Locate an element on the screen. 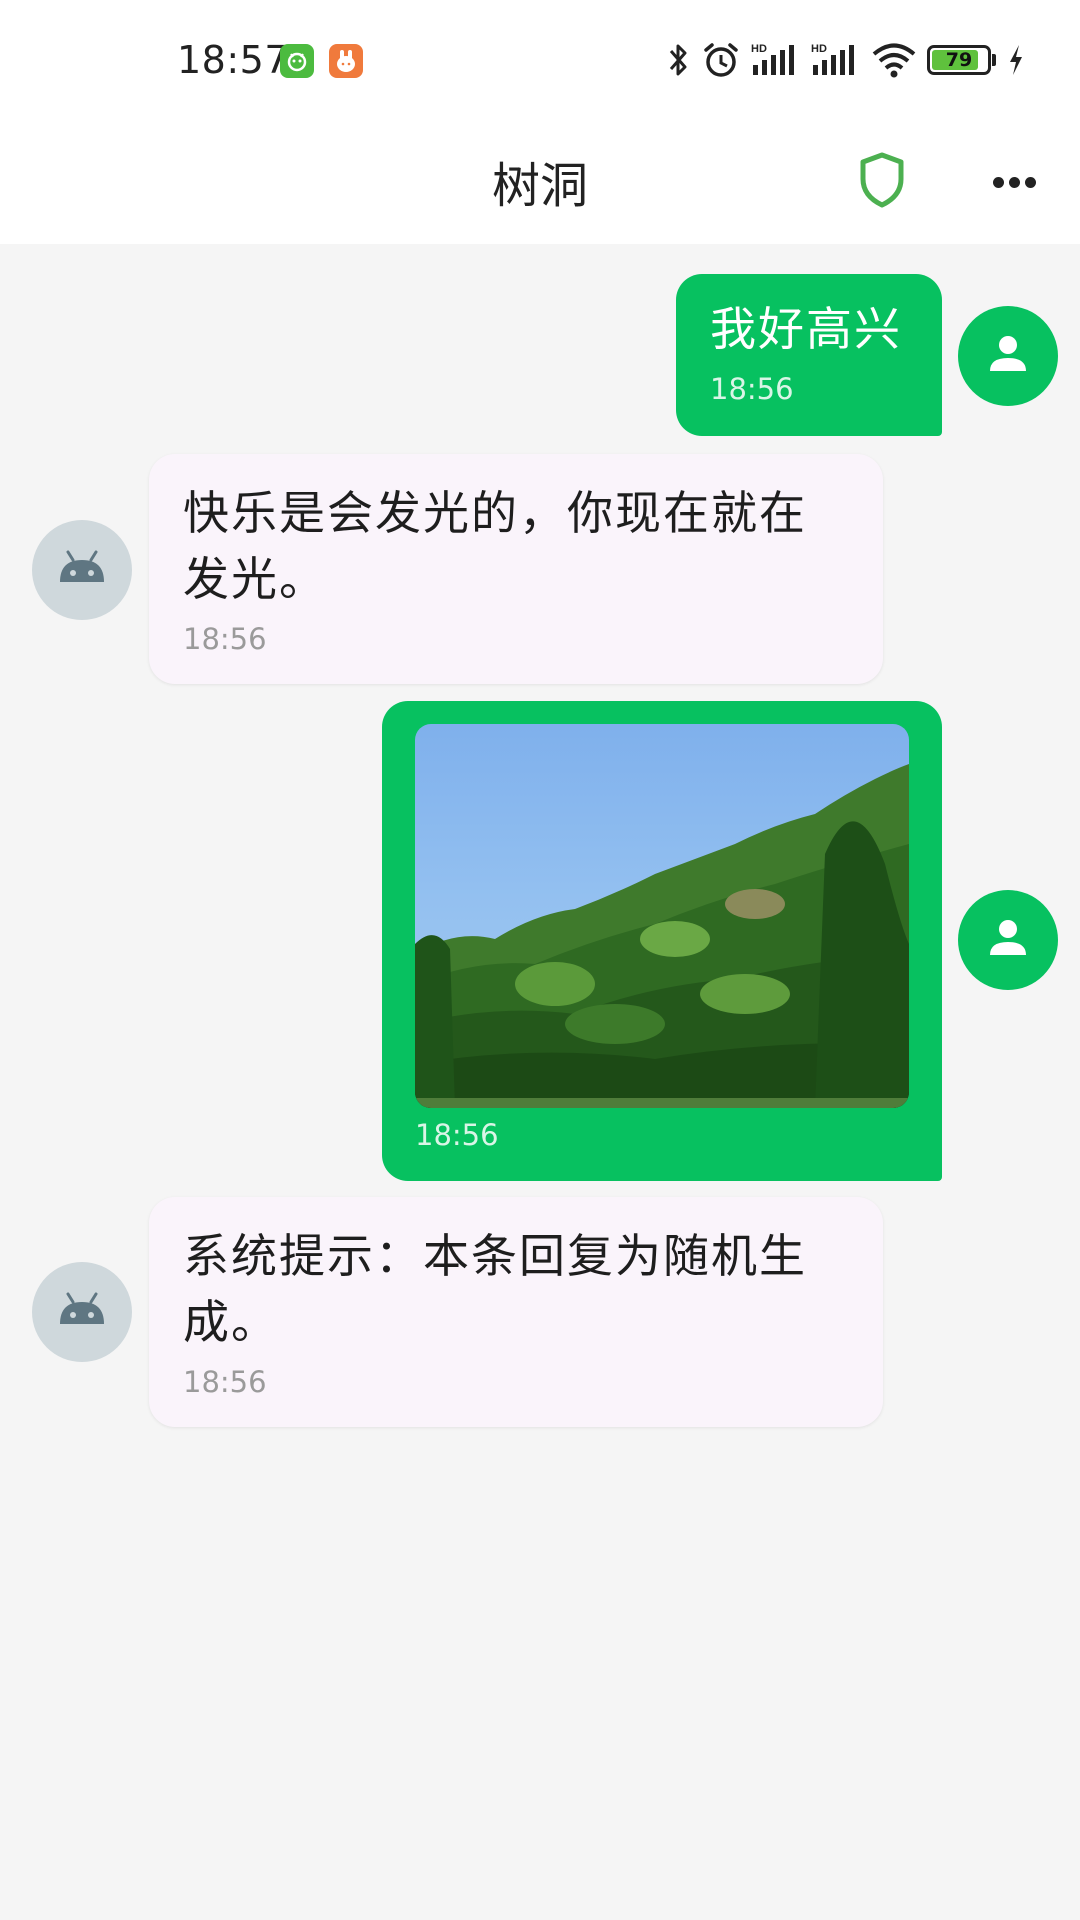 This screenshot has height=1920, width=1080. battery-indicator: 79 is located at coordinates (961, 60).